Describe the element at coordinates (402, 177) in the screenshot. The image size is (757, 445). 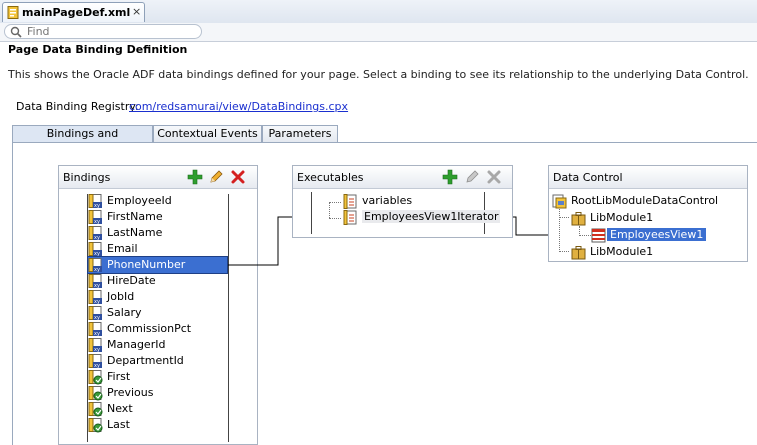
I see `executables-panel-header: Executables` at that location.